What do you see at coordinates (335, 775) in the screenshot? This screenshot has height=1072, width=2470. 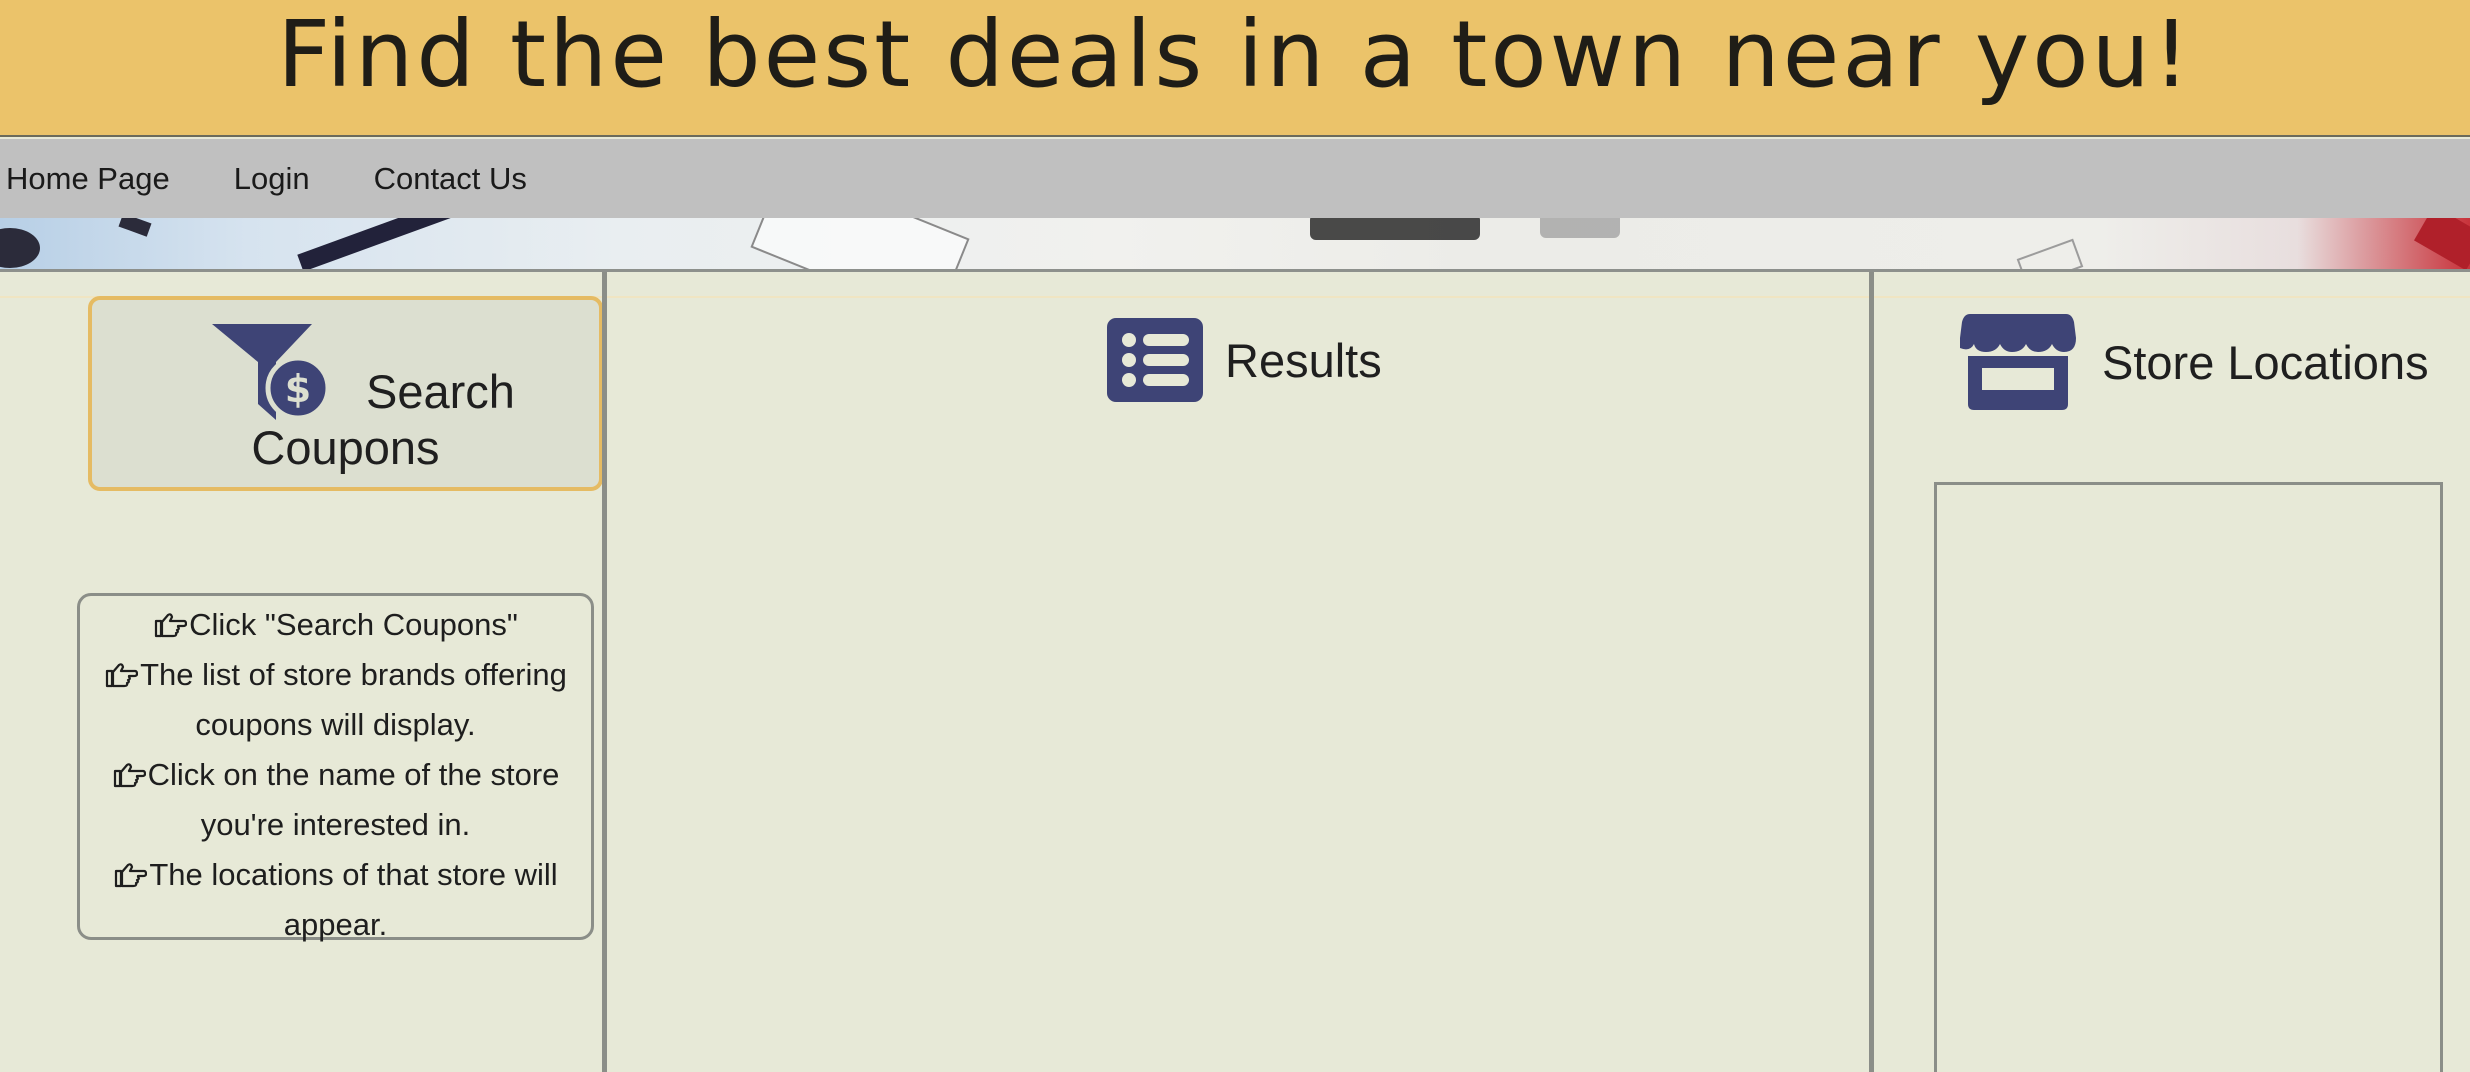 I see `instruction-line: Click on the name of the store` at bounding box center [335, 775].